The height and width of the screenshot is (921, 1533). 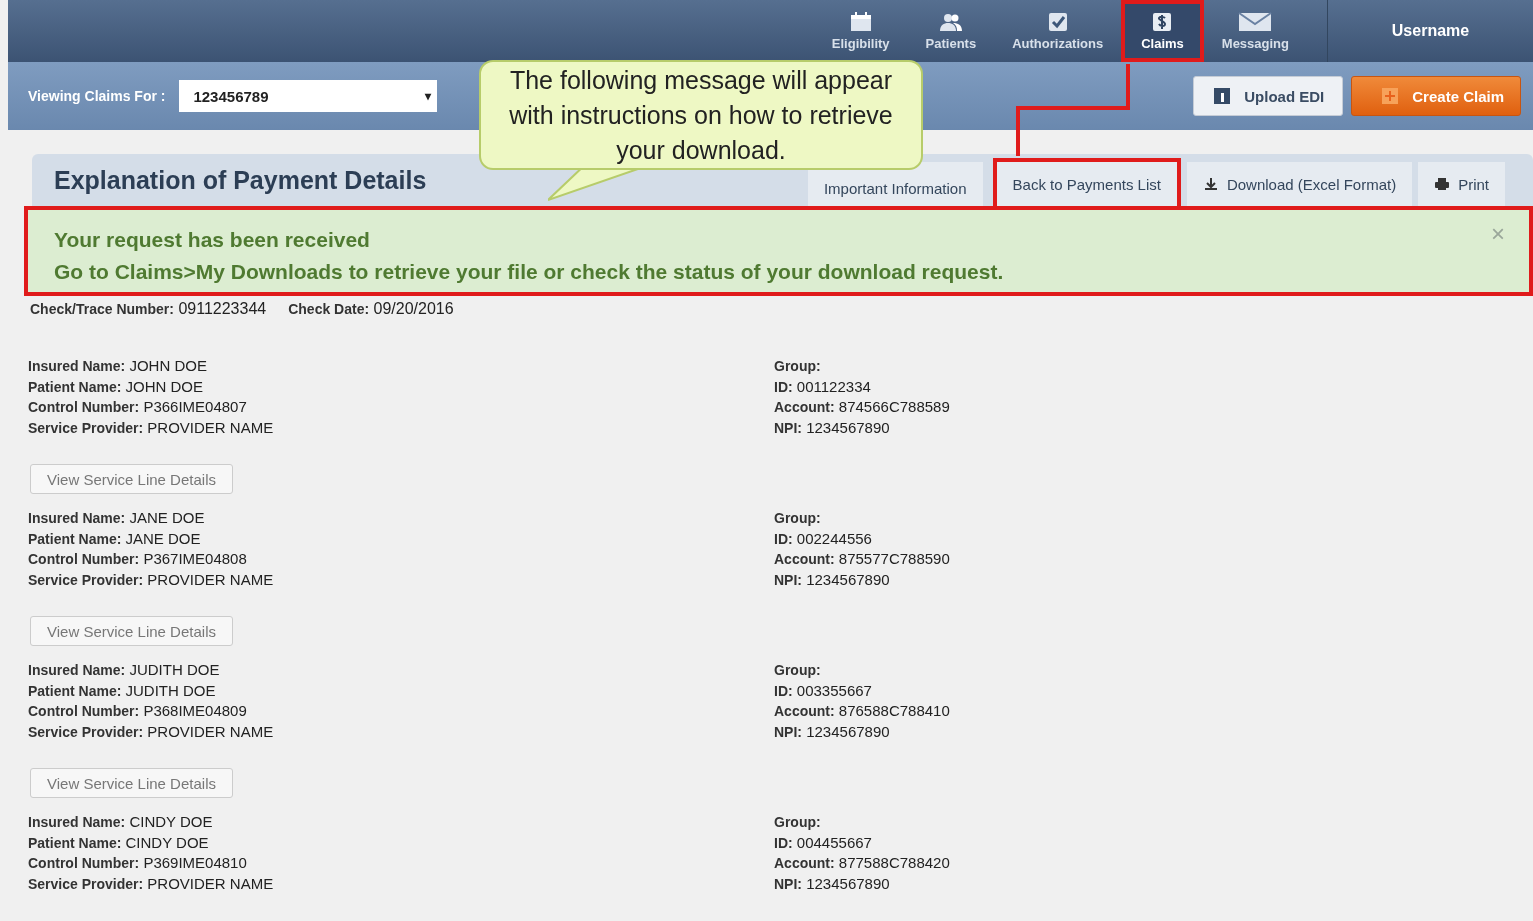 What do you see at coordinates (1442, 184) in the screenshot?
I see `printer-icon` at bounding box center [1442, 184].